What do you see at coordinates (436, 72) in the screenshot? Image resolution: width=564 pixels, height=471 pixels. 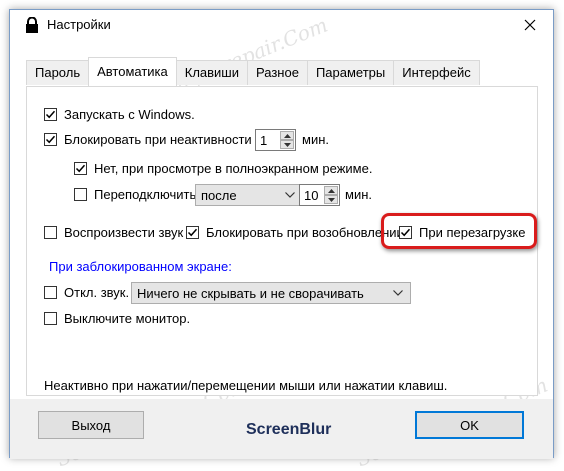 I see `tab-interface: Интерфейс` at bounding box center [436, 72].